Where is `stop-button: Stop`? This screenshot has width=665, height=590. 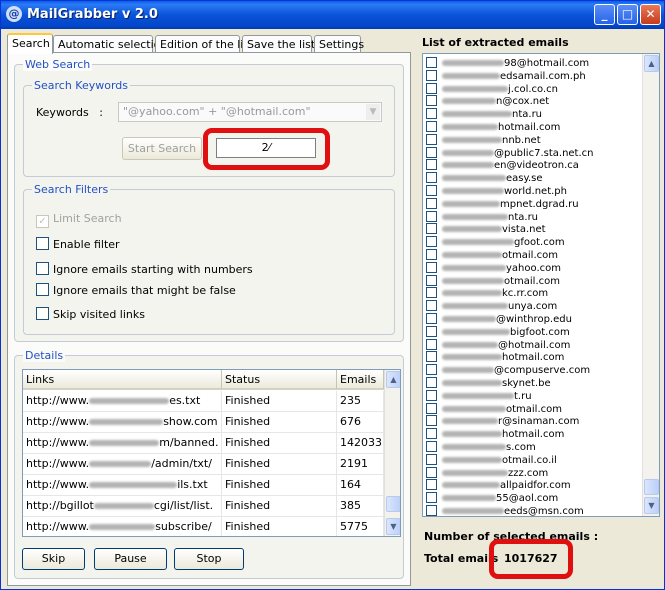
stop-button: Stop is located at coordinates (209, 559).